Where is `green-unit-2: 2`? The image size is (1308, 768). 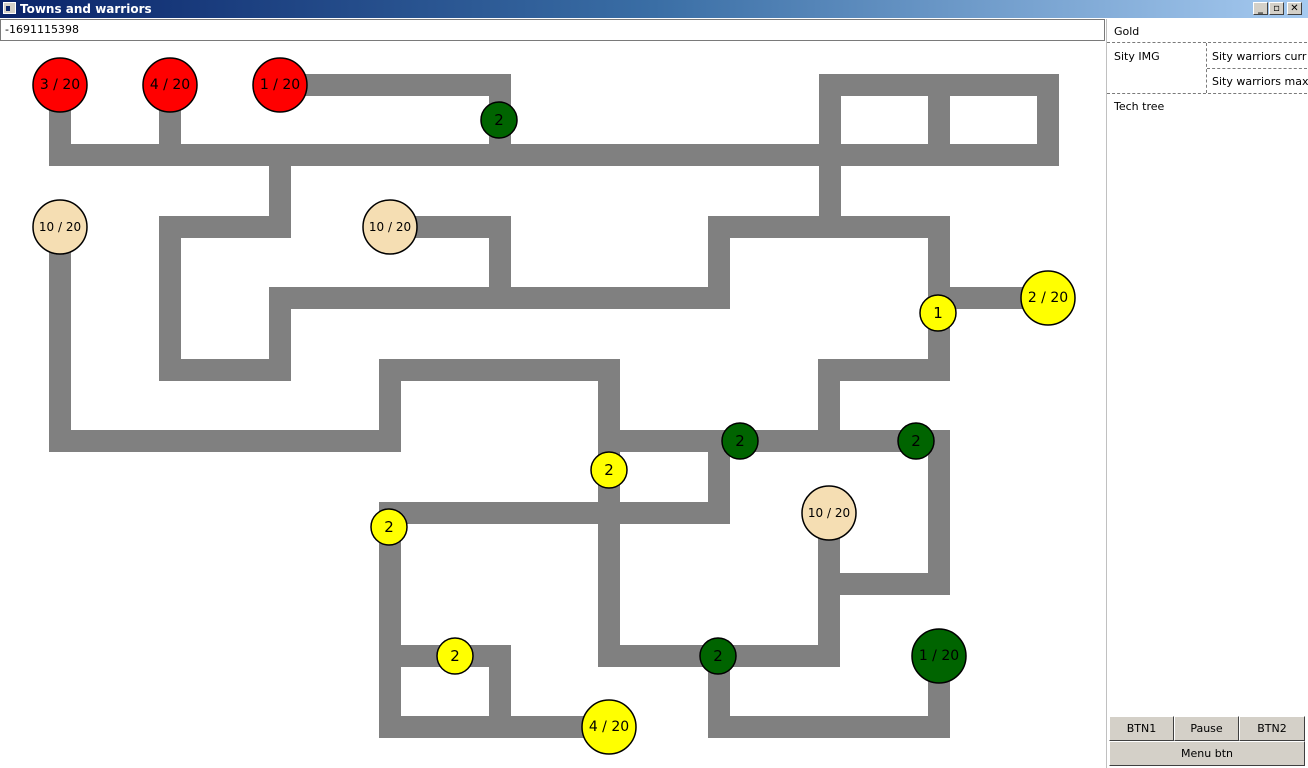
green-unit-2: 2 is located at coordinates (740, 441).